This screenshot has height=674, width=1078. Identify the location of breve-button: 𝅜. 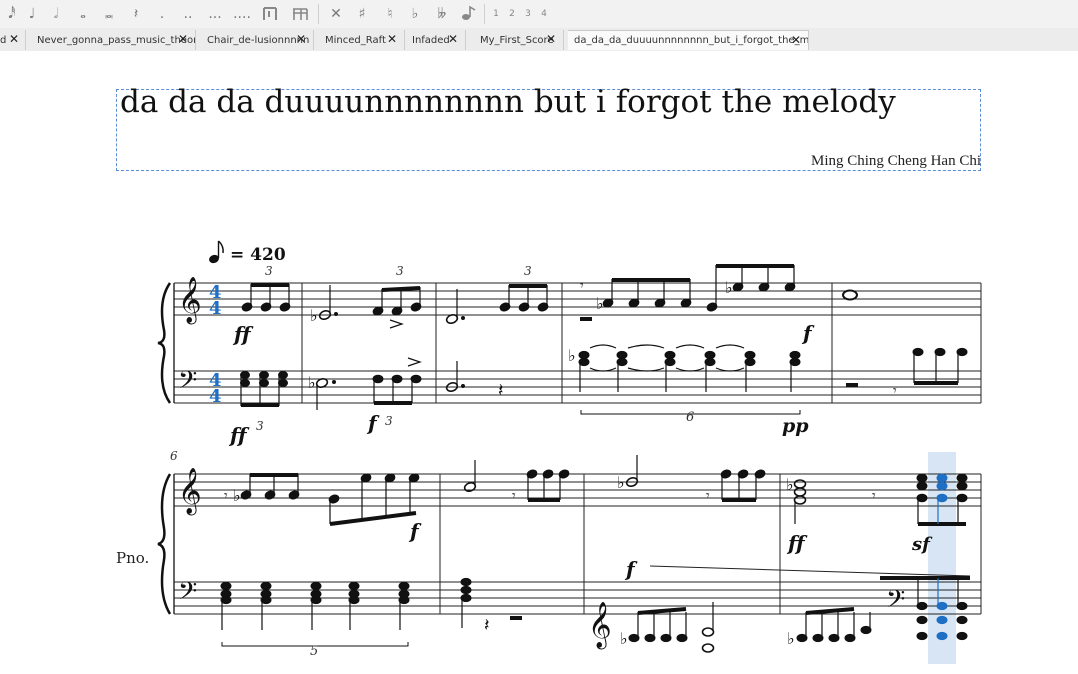
(109, 14).